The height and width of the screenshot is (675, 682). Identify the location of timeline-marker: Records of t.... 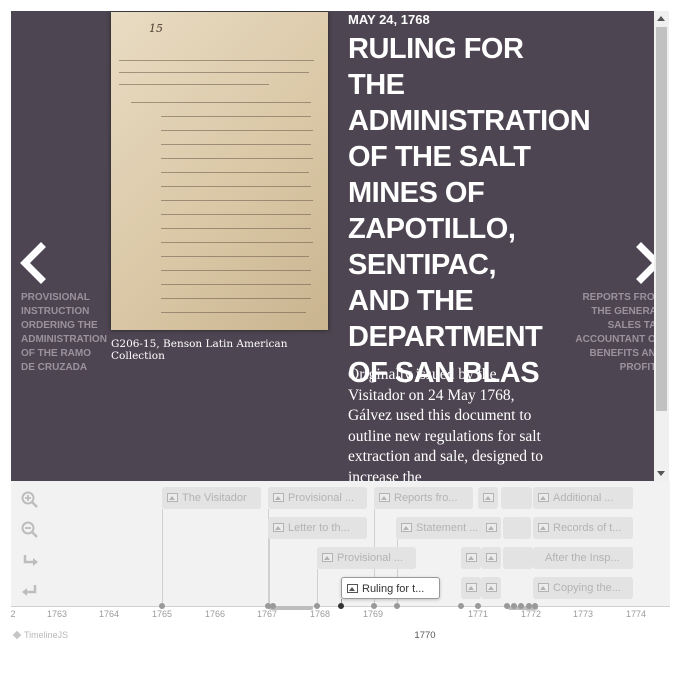
(583, 528).